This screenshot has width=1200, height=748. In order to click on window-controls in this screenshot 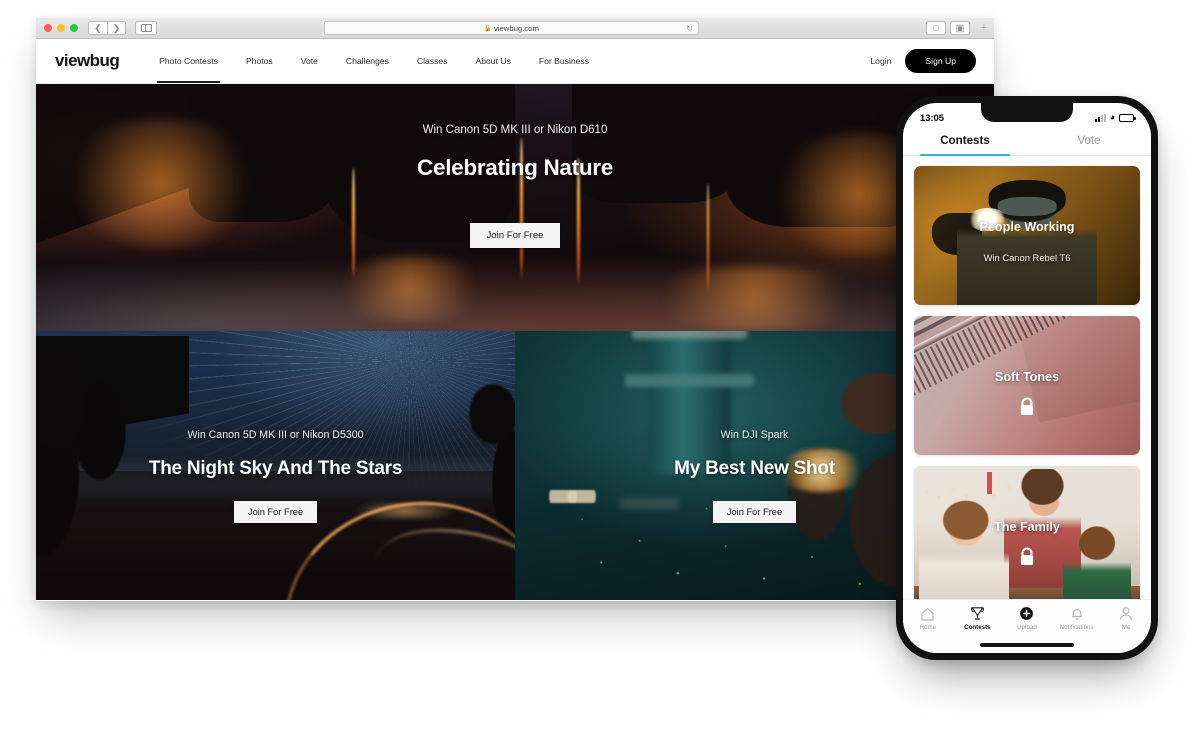, I will do `click(61, 28)`.